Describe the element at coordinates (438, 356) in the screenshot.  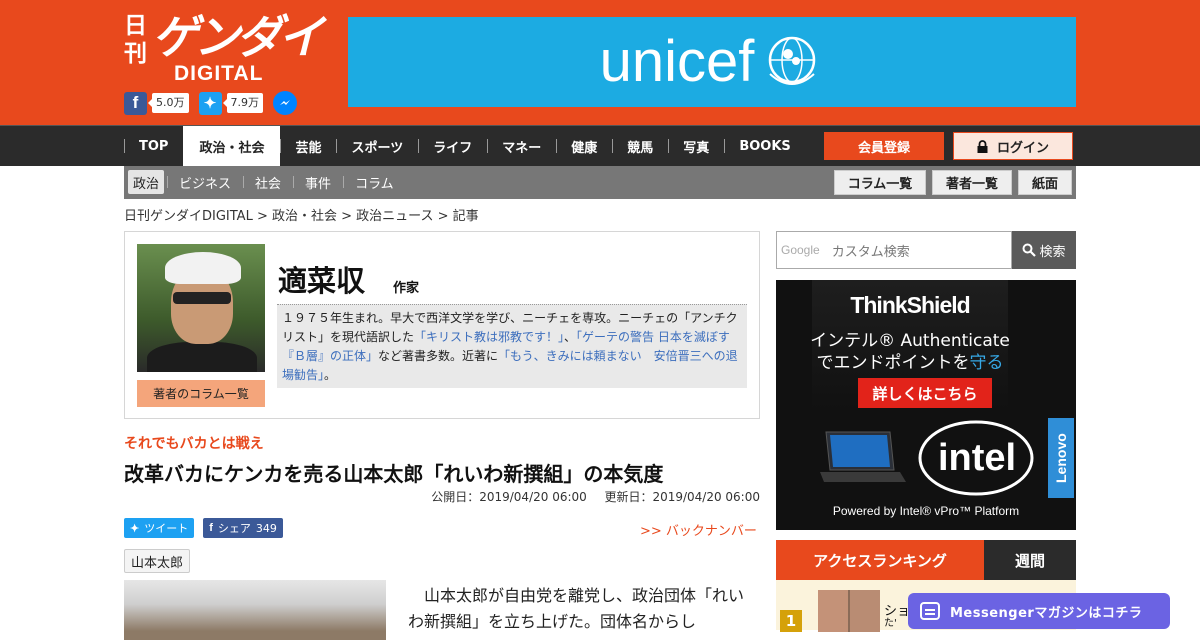
I see `bio-text: など著書多数。近著に` at that location.